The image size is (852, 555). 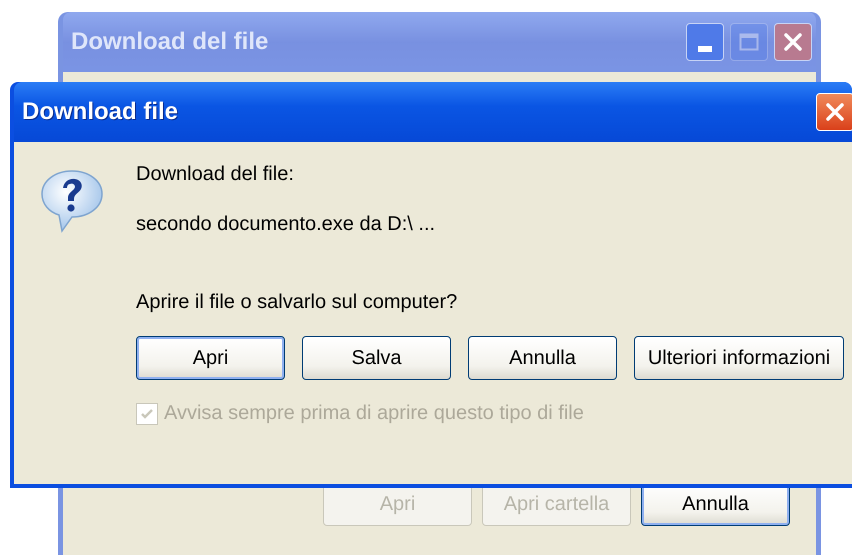 What do you see at coordinates (705, 49) in the screenshot?
I see `minimize-icon` at bounding box center [705, 49].